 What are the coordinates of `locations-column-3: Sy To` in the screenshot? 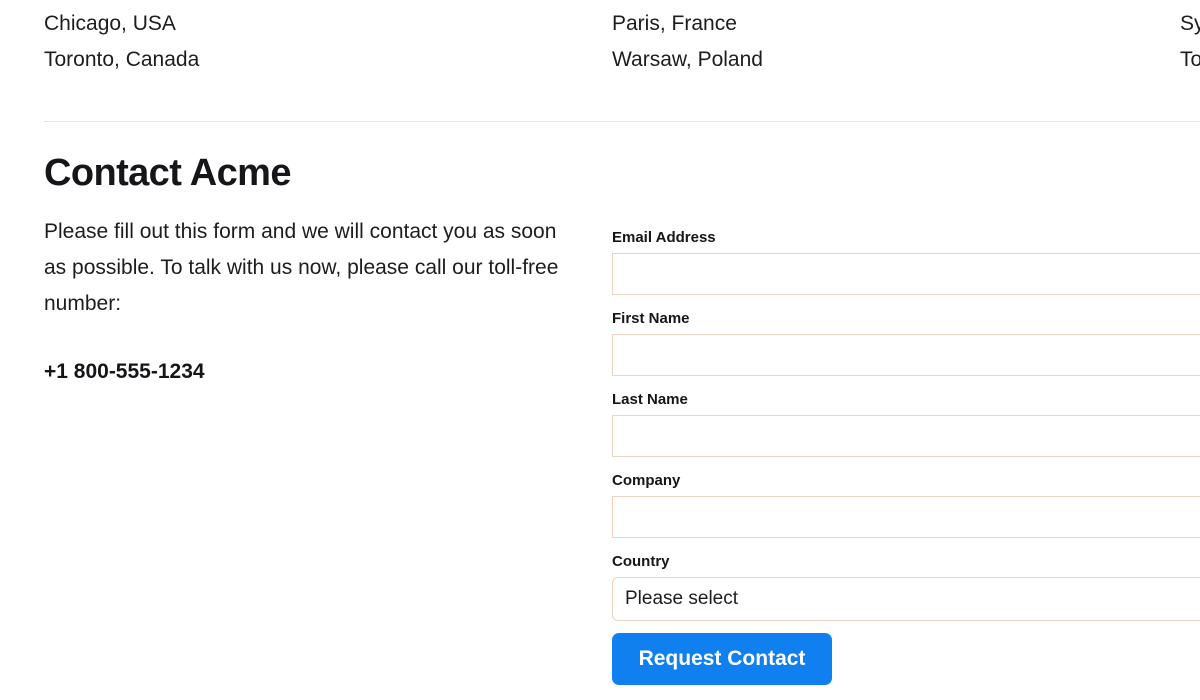 It's located at (1190, 42).